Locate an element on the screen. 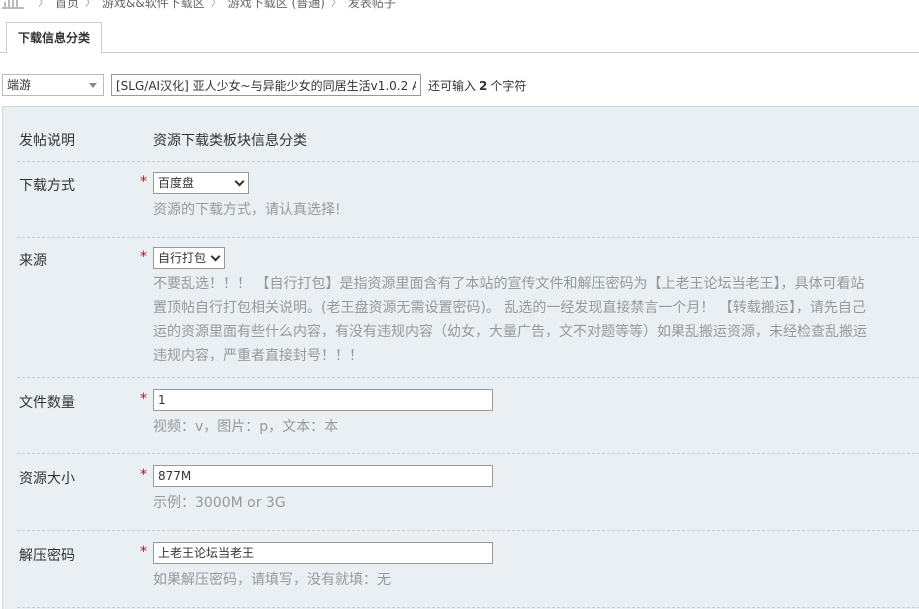 Image resolution: width=919 pixels, height=609 pixels. thread-type-select: 端游 is located at coordinates (53, 85).